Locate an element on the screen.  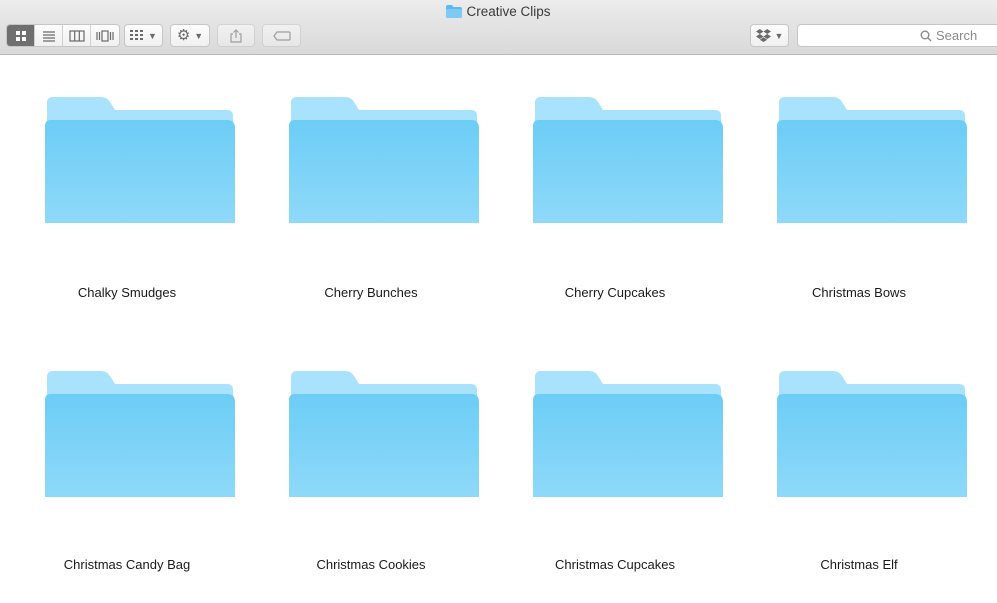
icon-view-button is located at coordinates (21, 35).